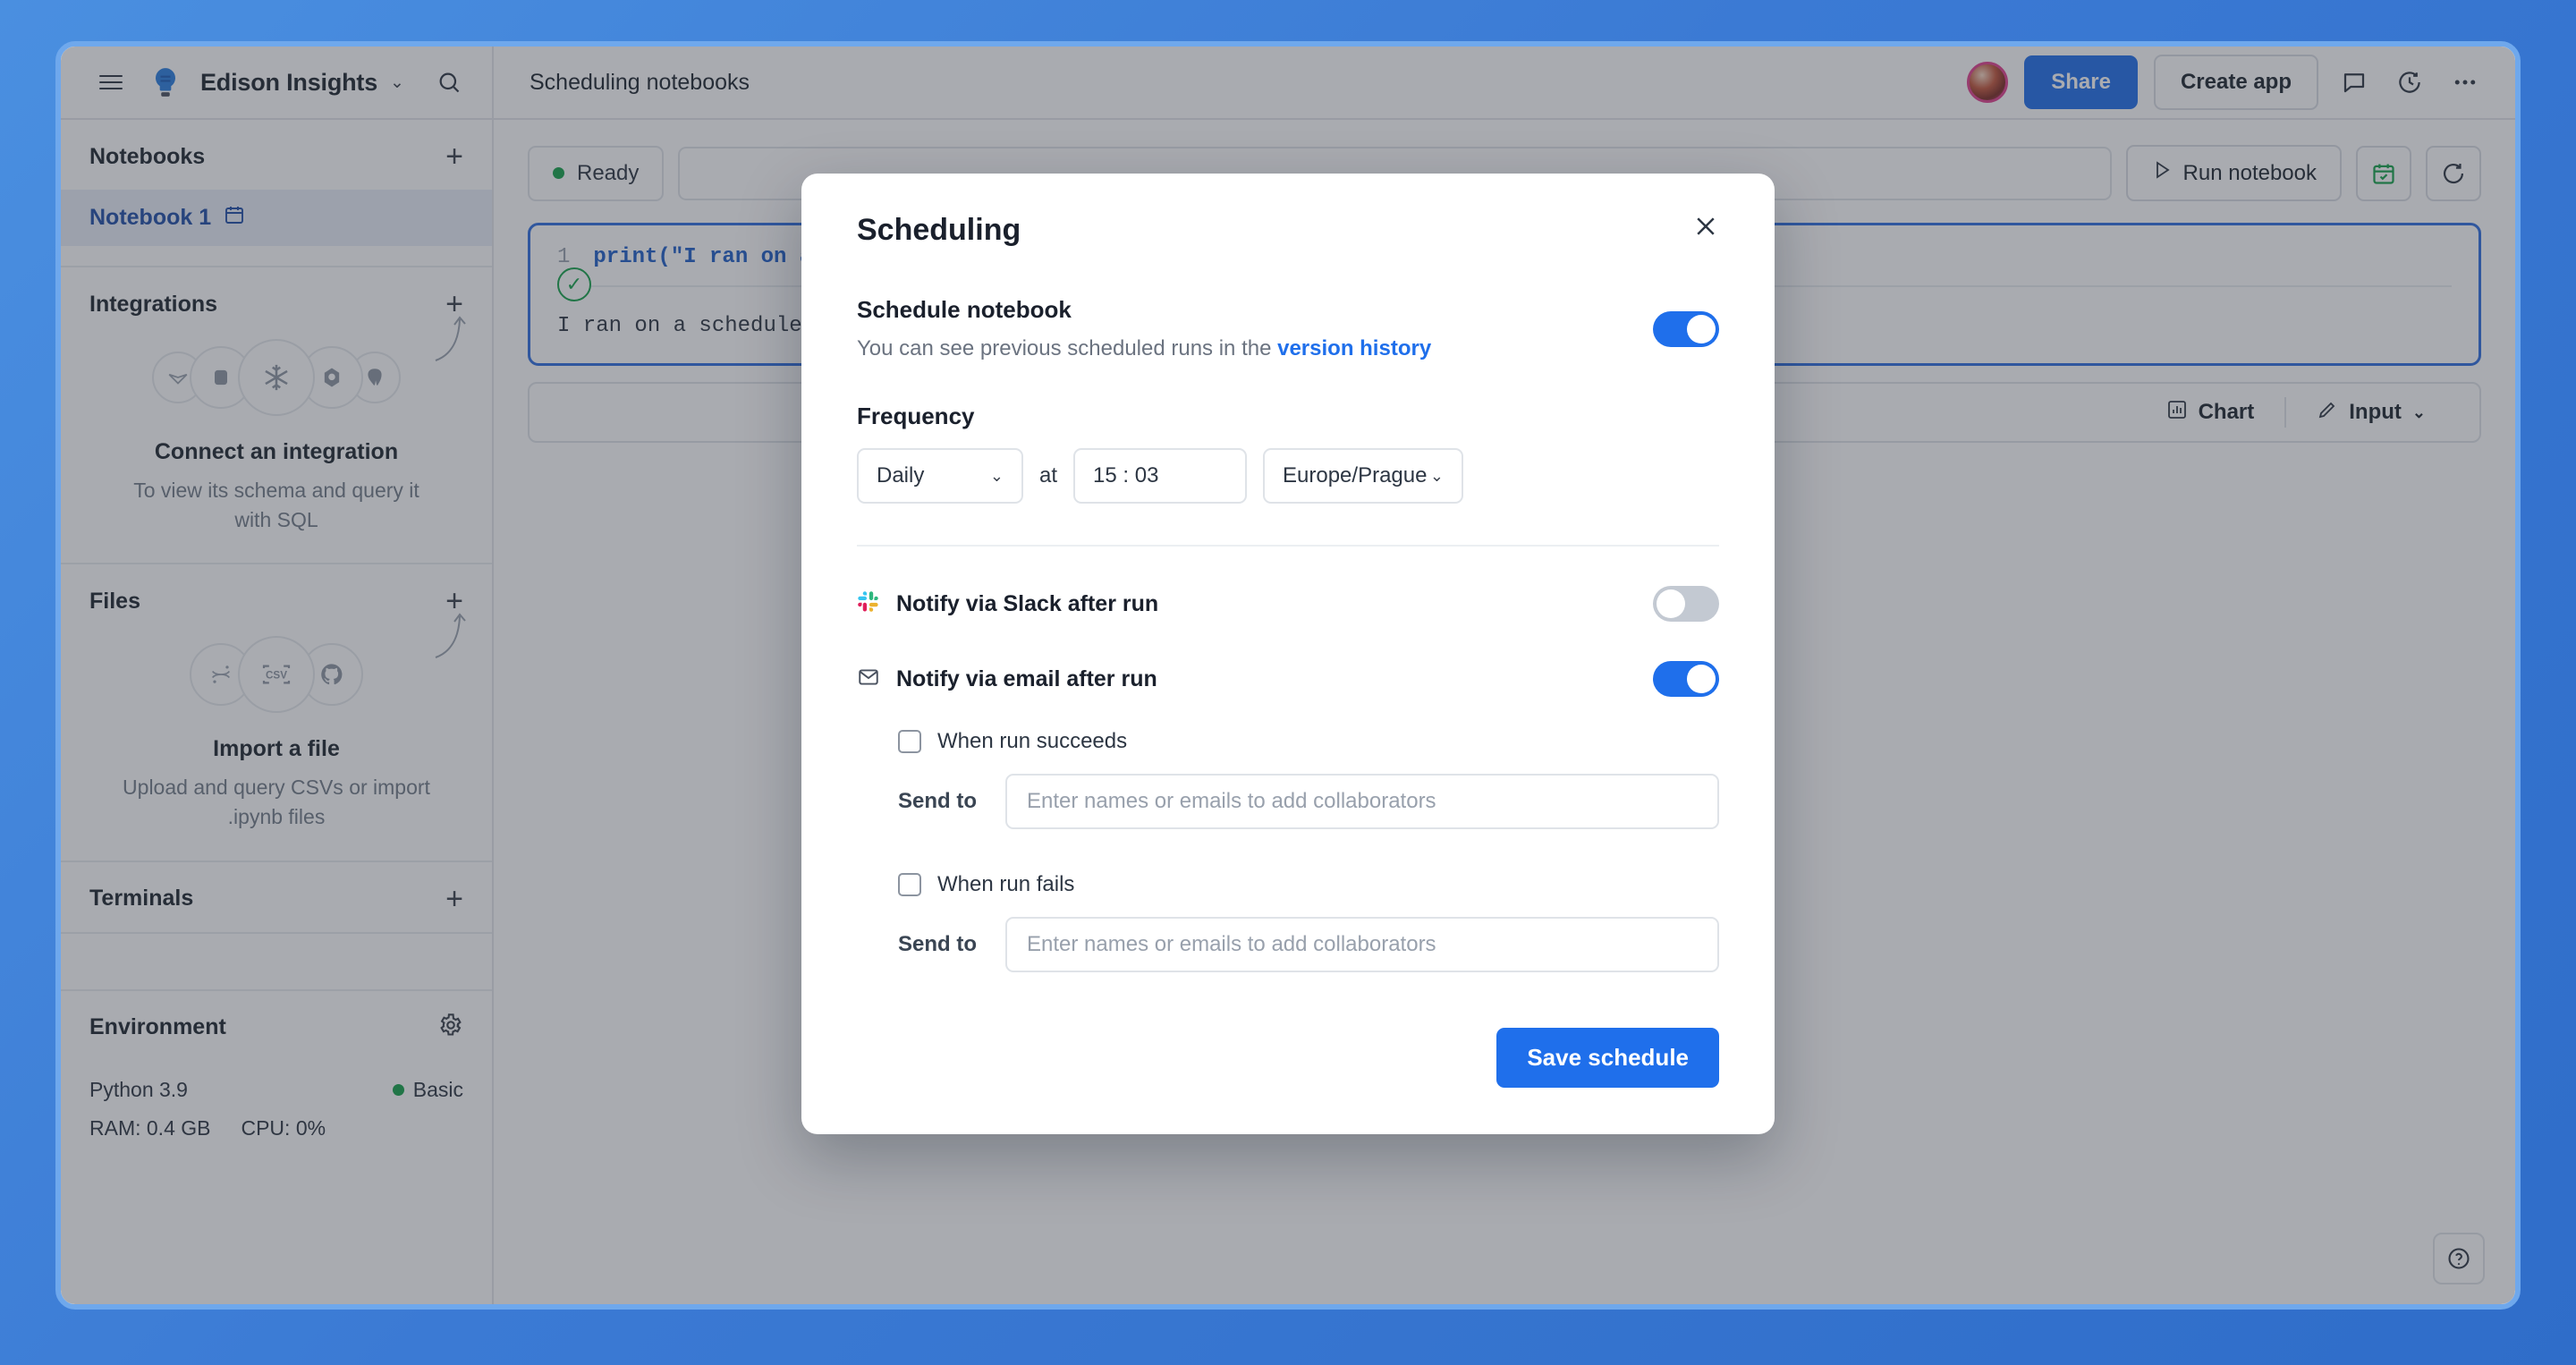 The image size is (2576, 1365). Describe the element at coordinates (1362, 801) in the screenshot. I see `success-sendto-input` at that location.